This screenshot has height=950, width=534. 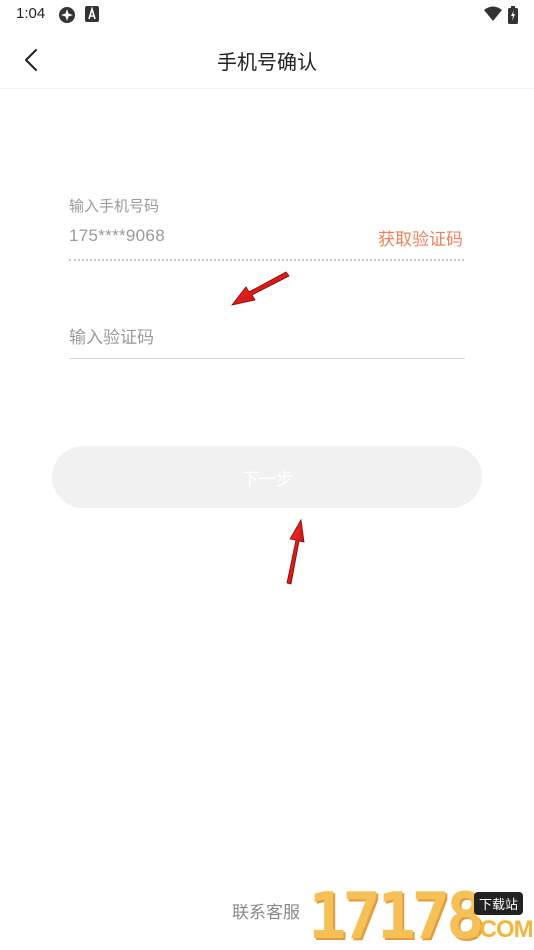 I want to click on site-watermark: 17178 下载站 .COM, so click(x=421, y=917).